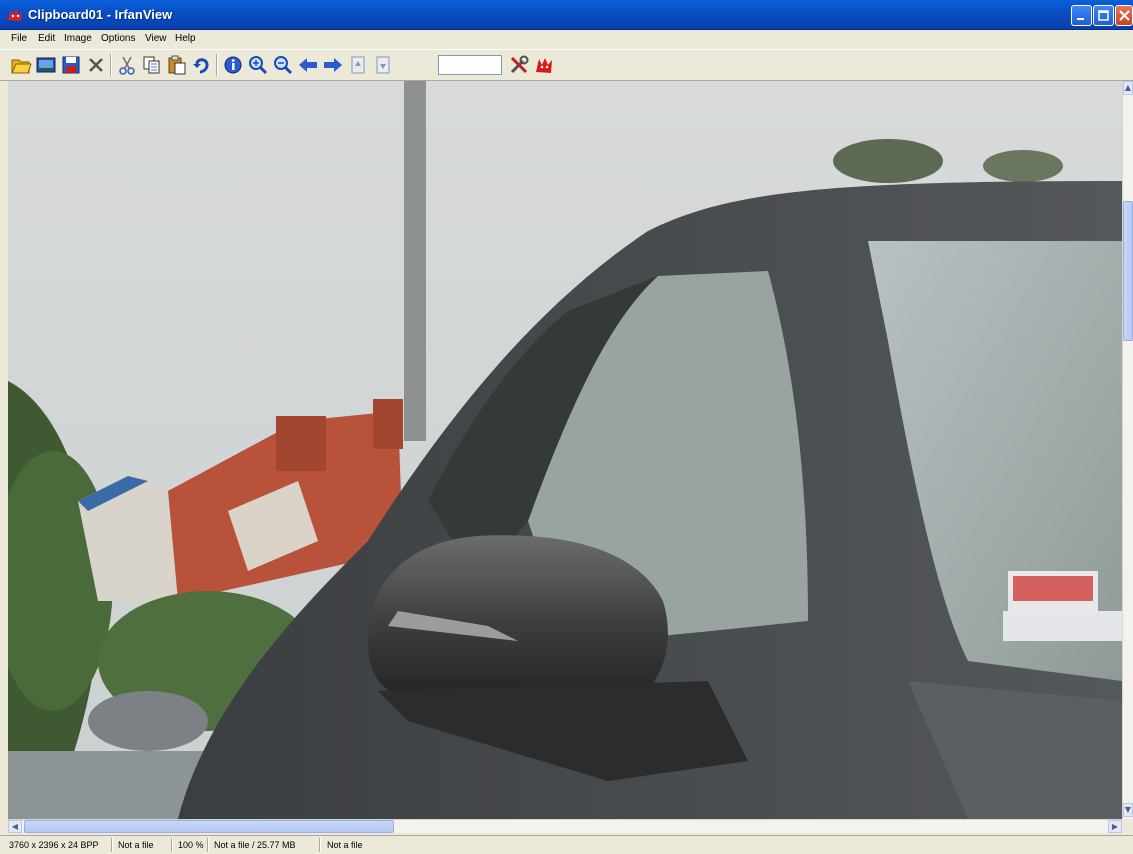 The image size is (1133, 854). Describe the element at coordinates (78, 38) in the screenshot. I see `menu-image: Image` at that location.